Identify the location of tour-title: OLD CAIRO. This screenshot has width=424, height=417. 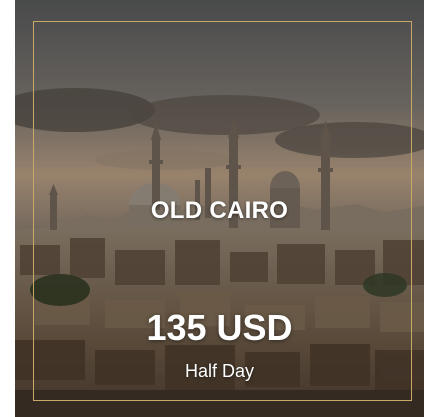
(219, 211).